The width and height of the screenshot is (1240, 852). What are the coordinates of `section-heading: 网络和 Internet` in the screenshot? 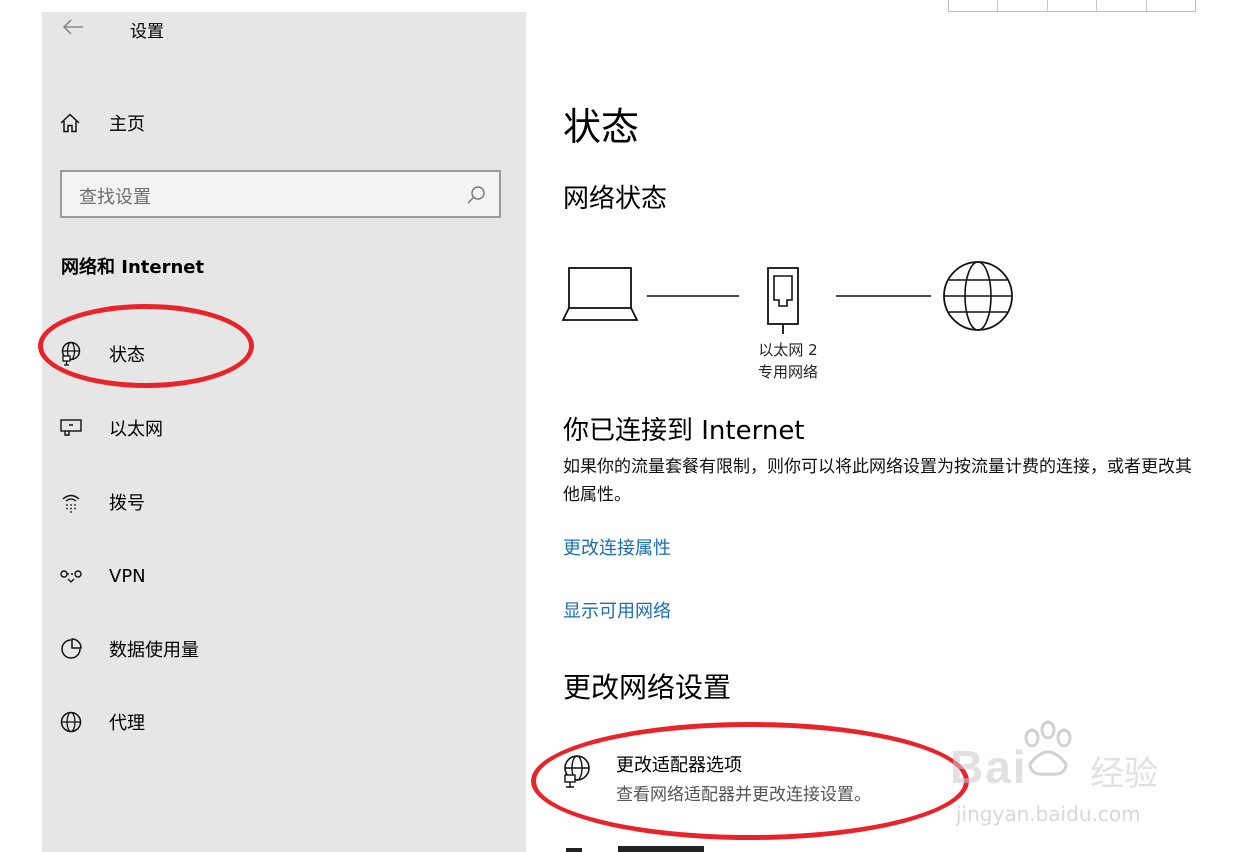 It's located at (133, 267).